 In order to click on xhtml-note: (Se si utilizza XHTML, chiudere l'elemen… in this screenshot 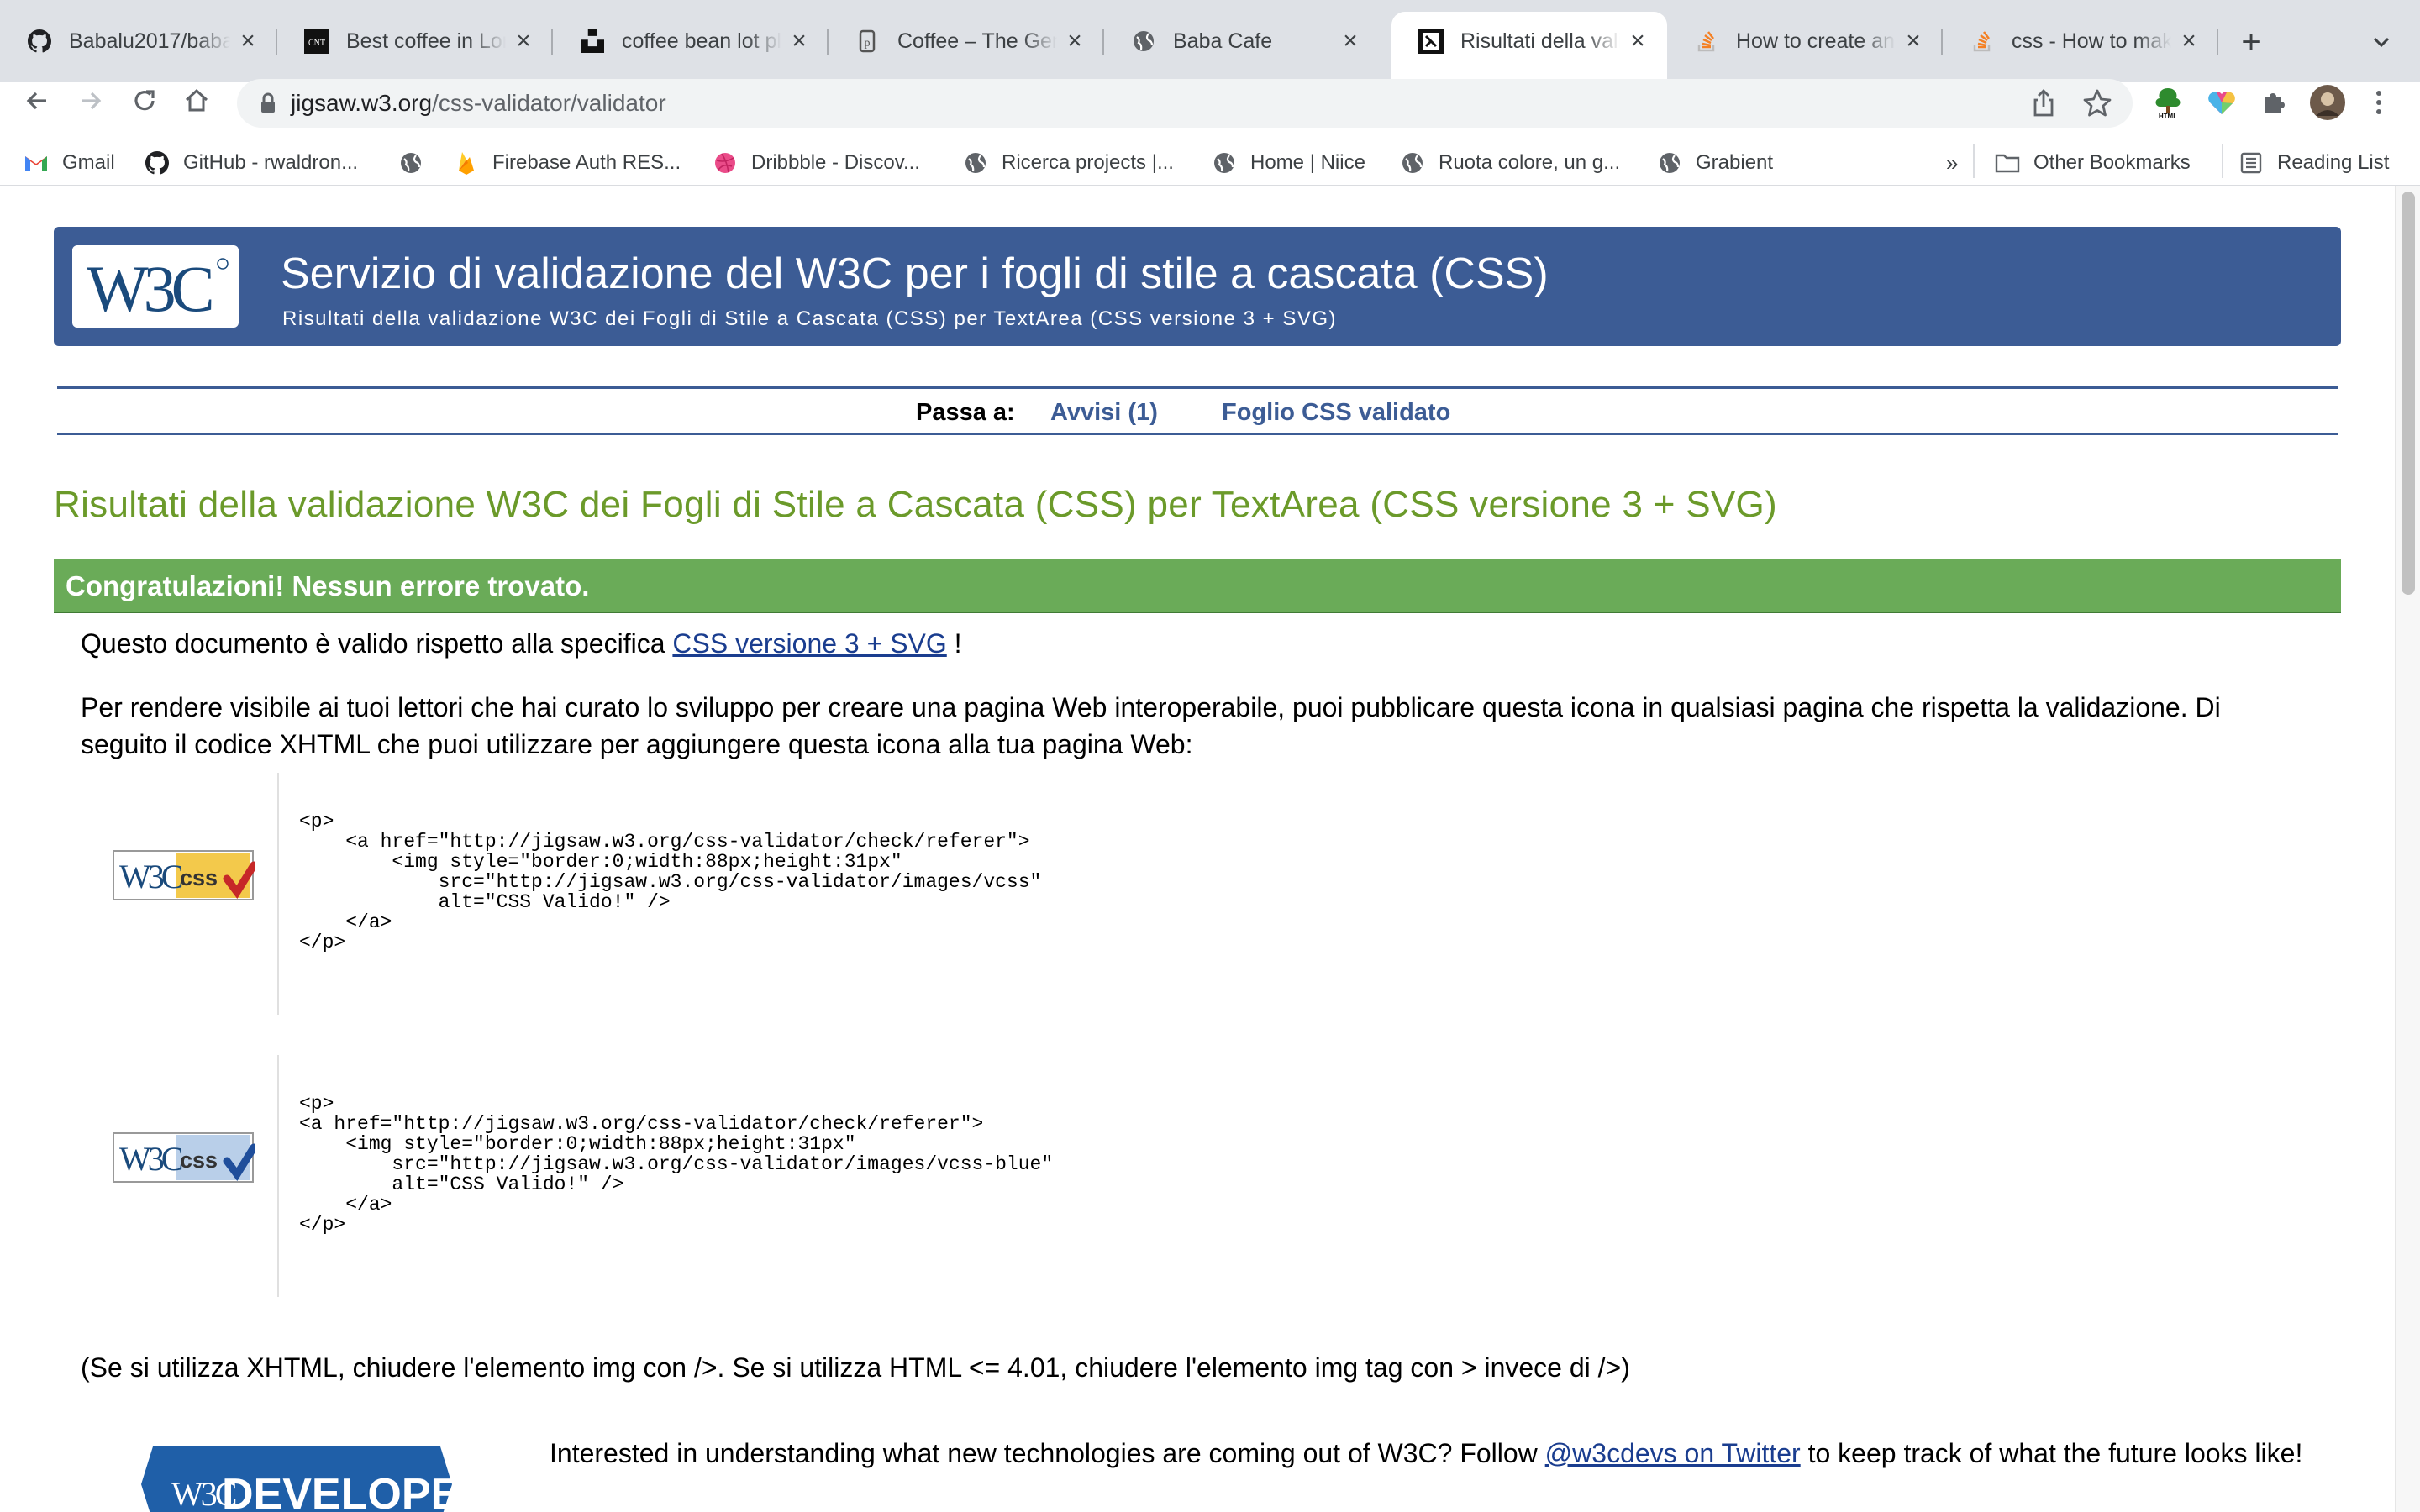, I will do `click(855, 1367)`.